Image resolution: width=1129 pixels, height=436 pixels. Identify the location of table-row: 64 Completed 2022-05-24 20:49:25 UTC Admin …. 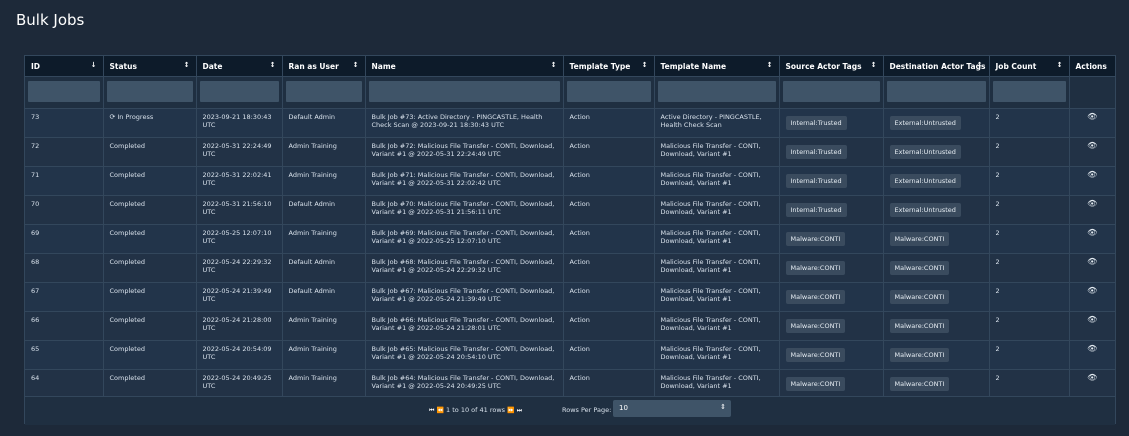
(570, 383).